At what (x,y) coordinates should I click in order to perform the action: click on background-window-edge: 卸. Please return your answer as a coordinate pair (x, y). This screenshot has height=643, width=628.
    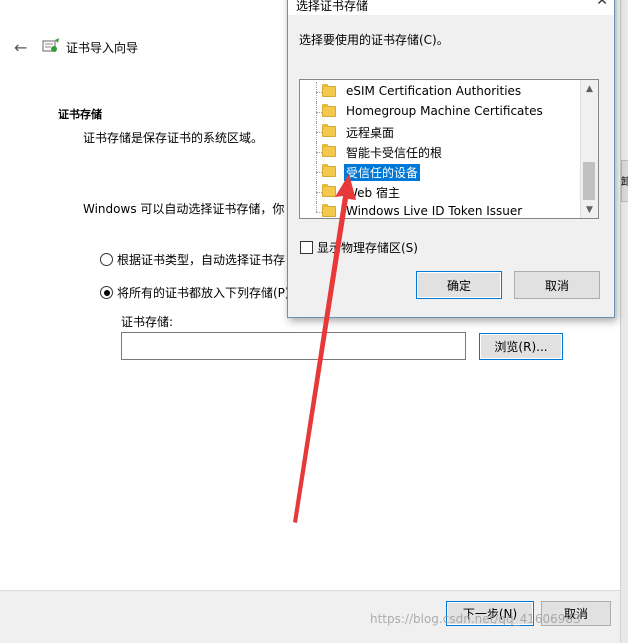
    Looking at the image, I should click on (624, 181).